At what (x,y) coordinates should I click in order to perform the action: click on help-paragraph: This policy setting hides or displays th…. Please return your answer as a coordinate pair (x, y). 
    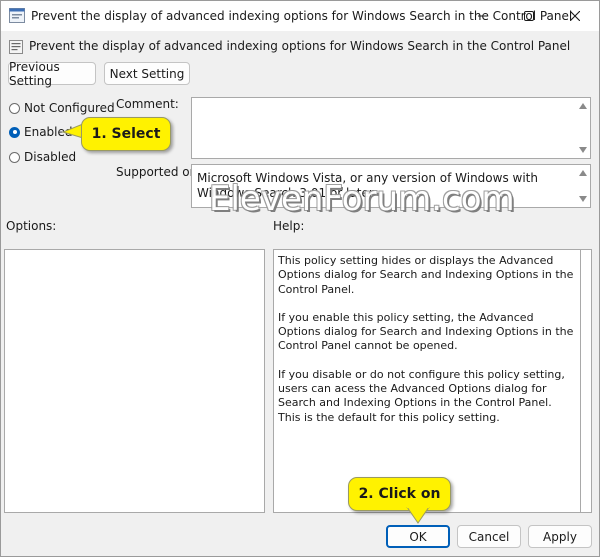
    Looking at the image, I should click on (426, 275).